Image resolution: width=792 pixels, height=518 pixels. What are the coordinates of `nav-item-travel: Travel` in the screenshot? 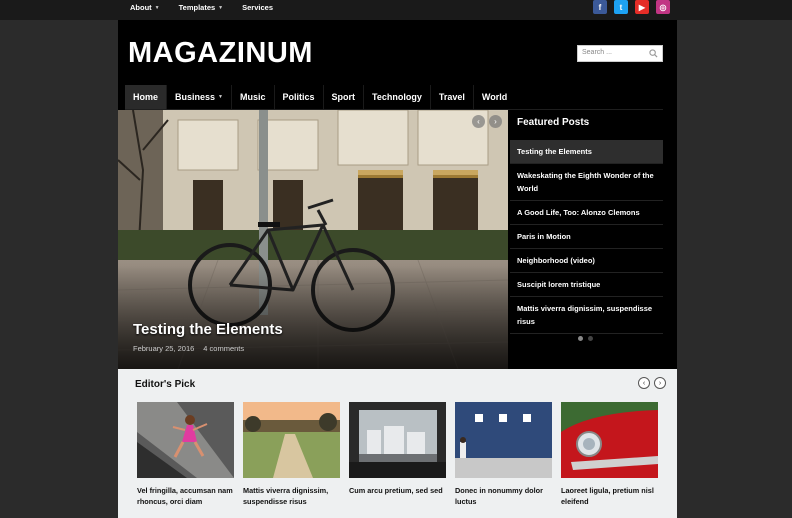 It's located at (451, 97).